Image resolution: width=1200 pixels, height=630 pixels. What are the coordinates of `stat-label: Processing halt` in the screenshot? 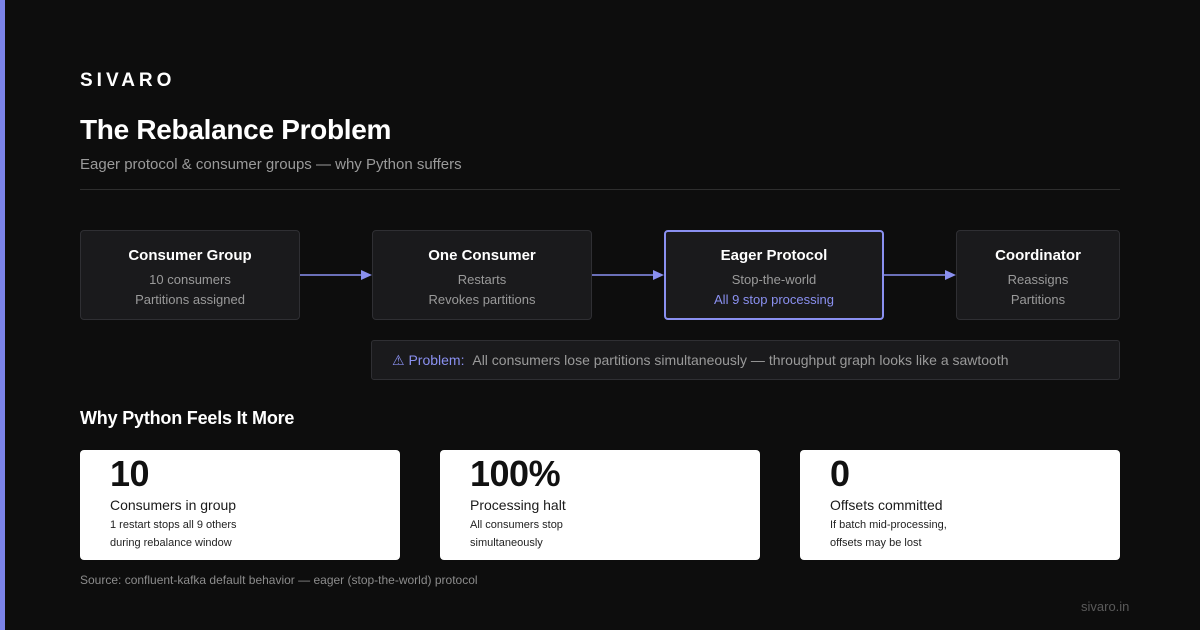 It's located at (518, 505).